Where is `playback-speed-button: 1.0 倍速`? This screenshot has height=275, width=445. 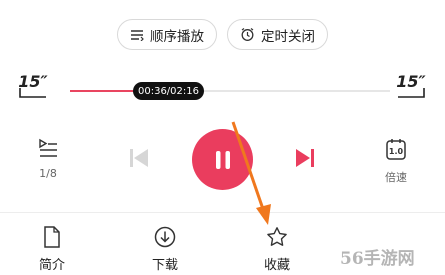 playback-speed-button: 1.0 倍速 is located at coordinates (396, 161).